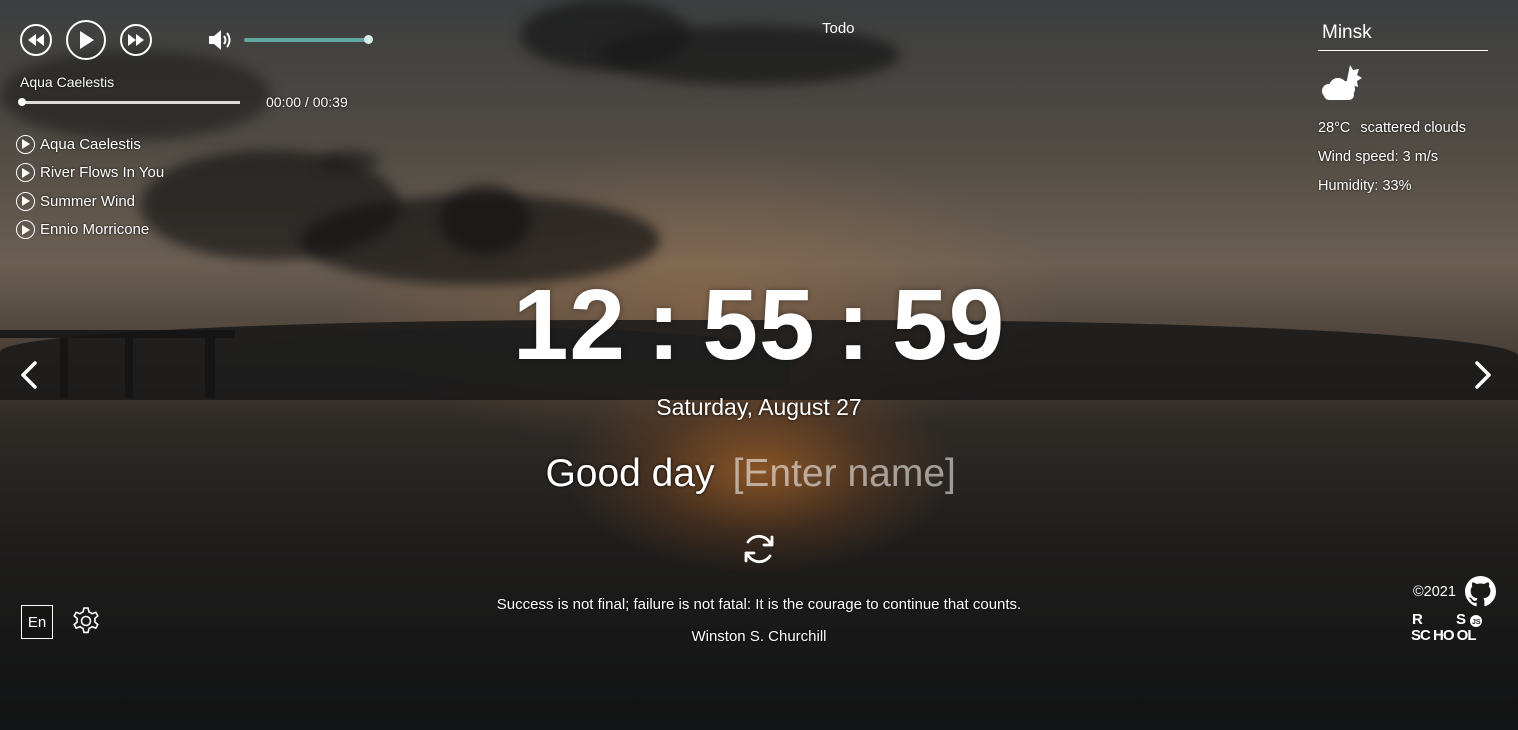 This screenshot has height=730, width=1518. What do you see at coordinates (193, 144) in the screenshot?
I see `playlist-item: Aqua Caelestis` at bounding box center [193, 144].